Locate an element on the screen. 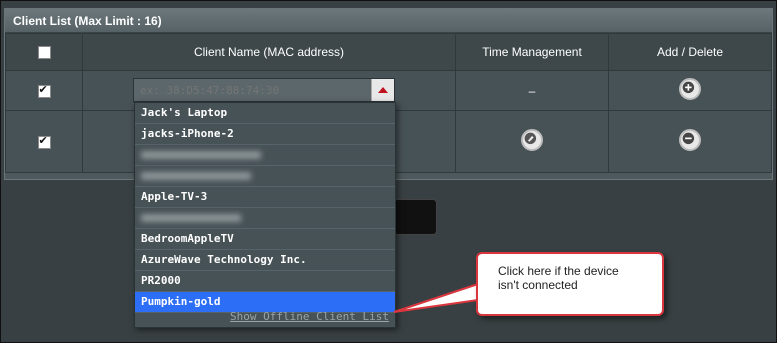 The height and width of the screenshot is (343, 777). header-add-delete: Add / Delete is located at coordinates (690, 52).